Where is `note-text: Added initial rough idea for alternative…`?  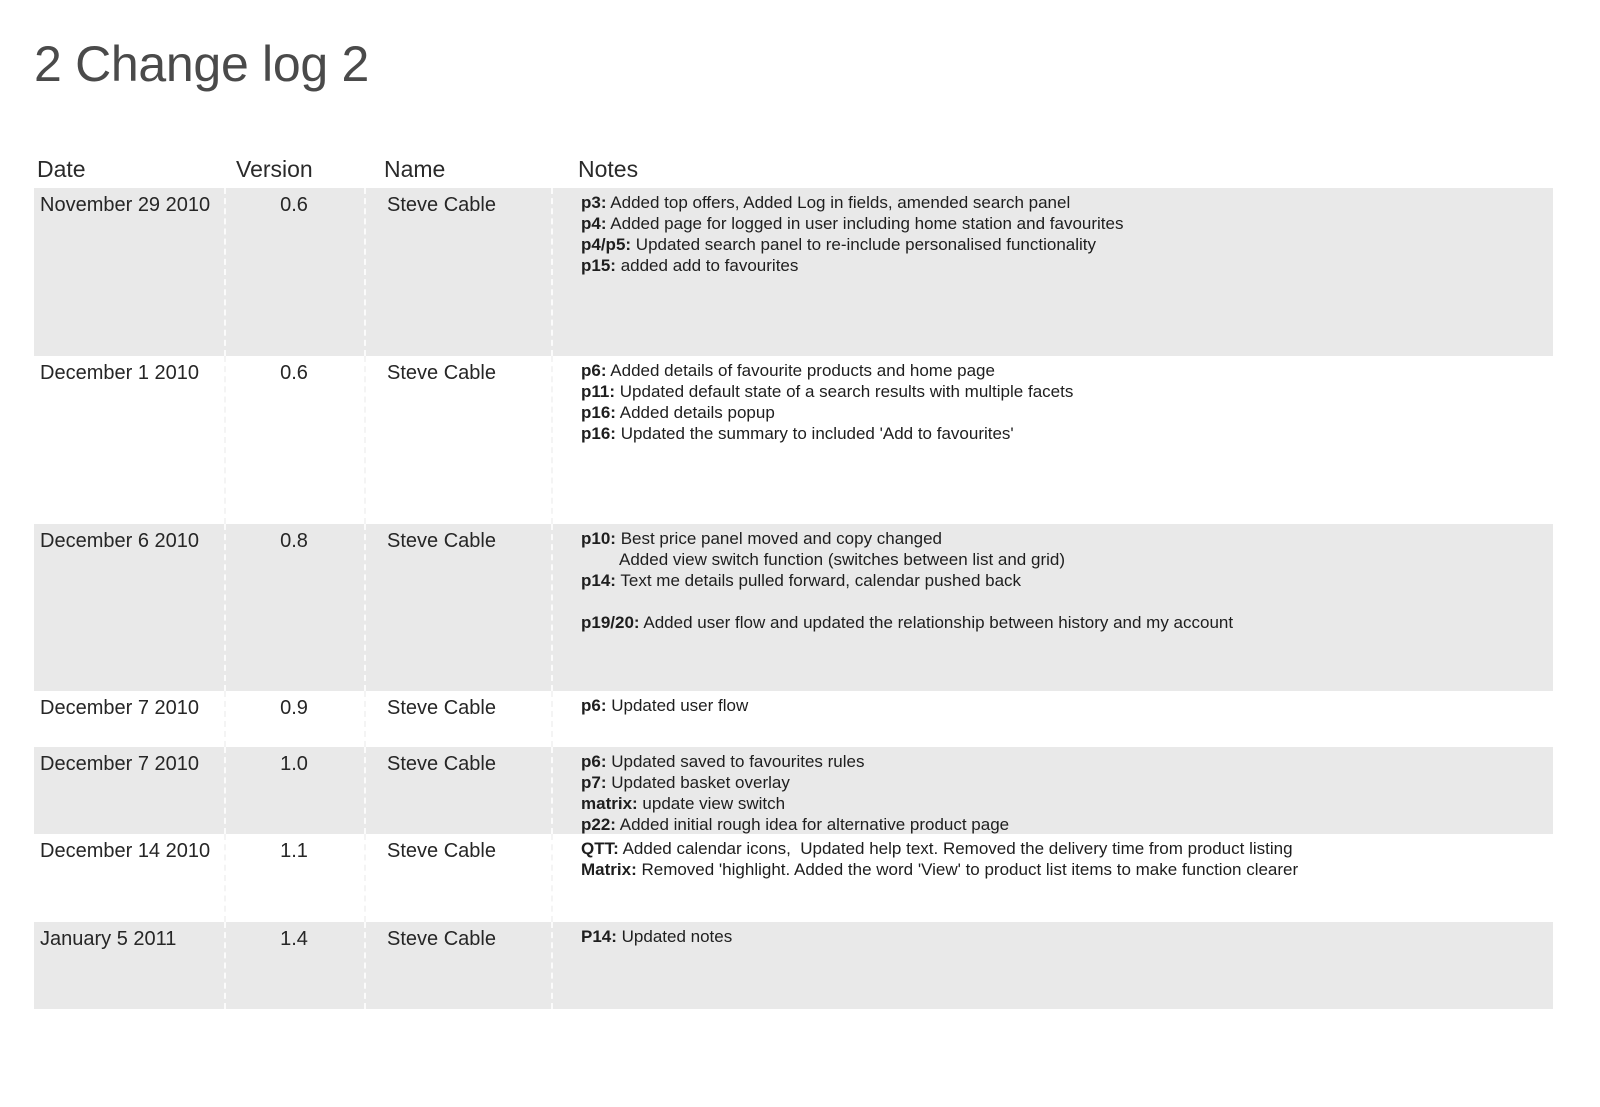 note-text: Added initial rough idea for alternative… is located at coordinates (812, 824).